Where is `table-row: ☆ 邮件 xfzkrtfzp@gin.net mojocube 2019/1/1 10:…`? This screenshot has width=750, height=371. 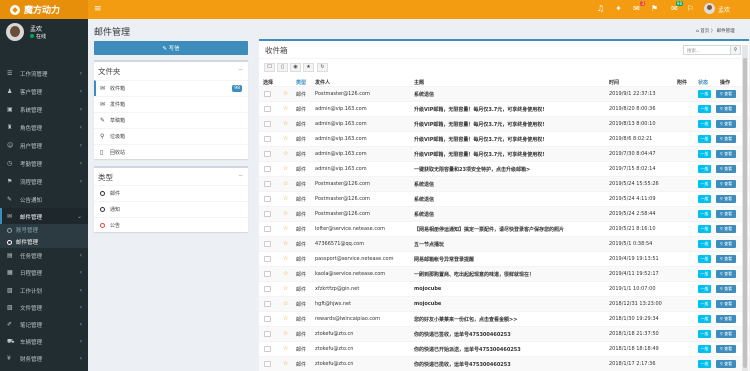
table-row: ☆ 邮件 xfzkrtfzp@gin.net mojocube 2019/1/1 10:… is located at coordinates (504, 288).